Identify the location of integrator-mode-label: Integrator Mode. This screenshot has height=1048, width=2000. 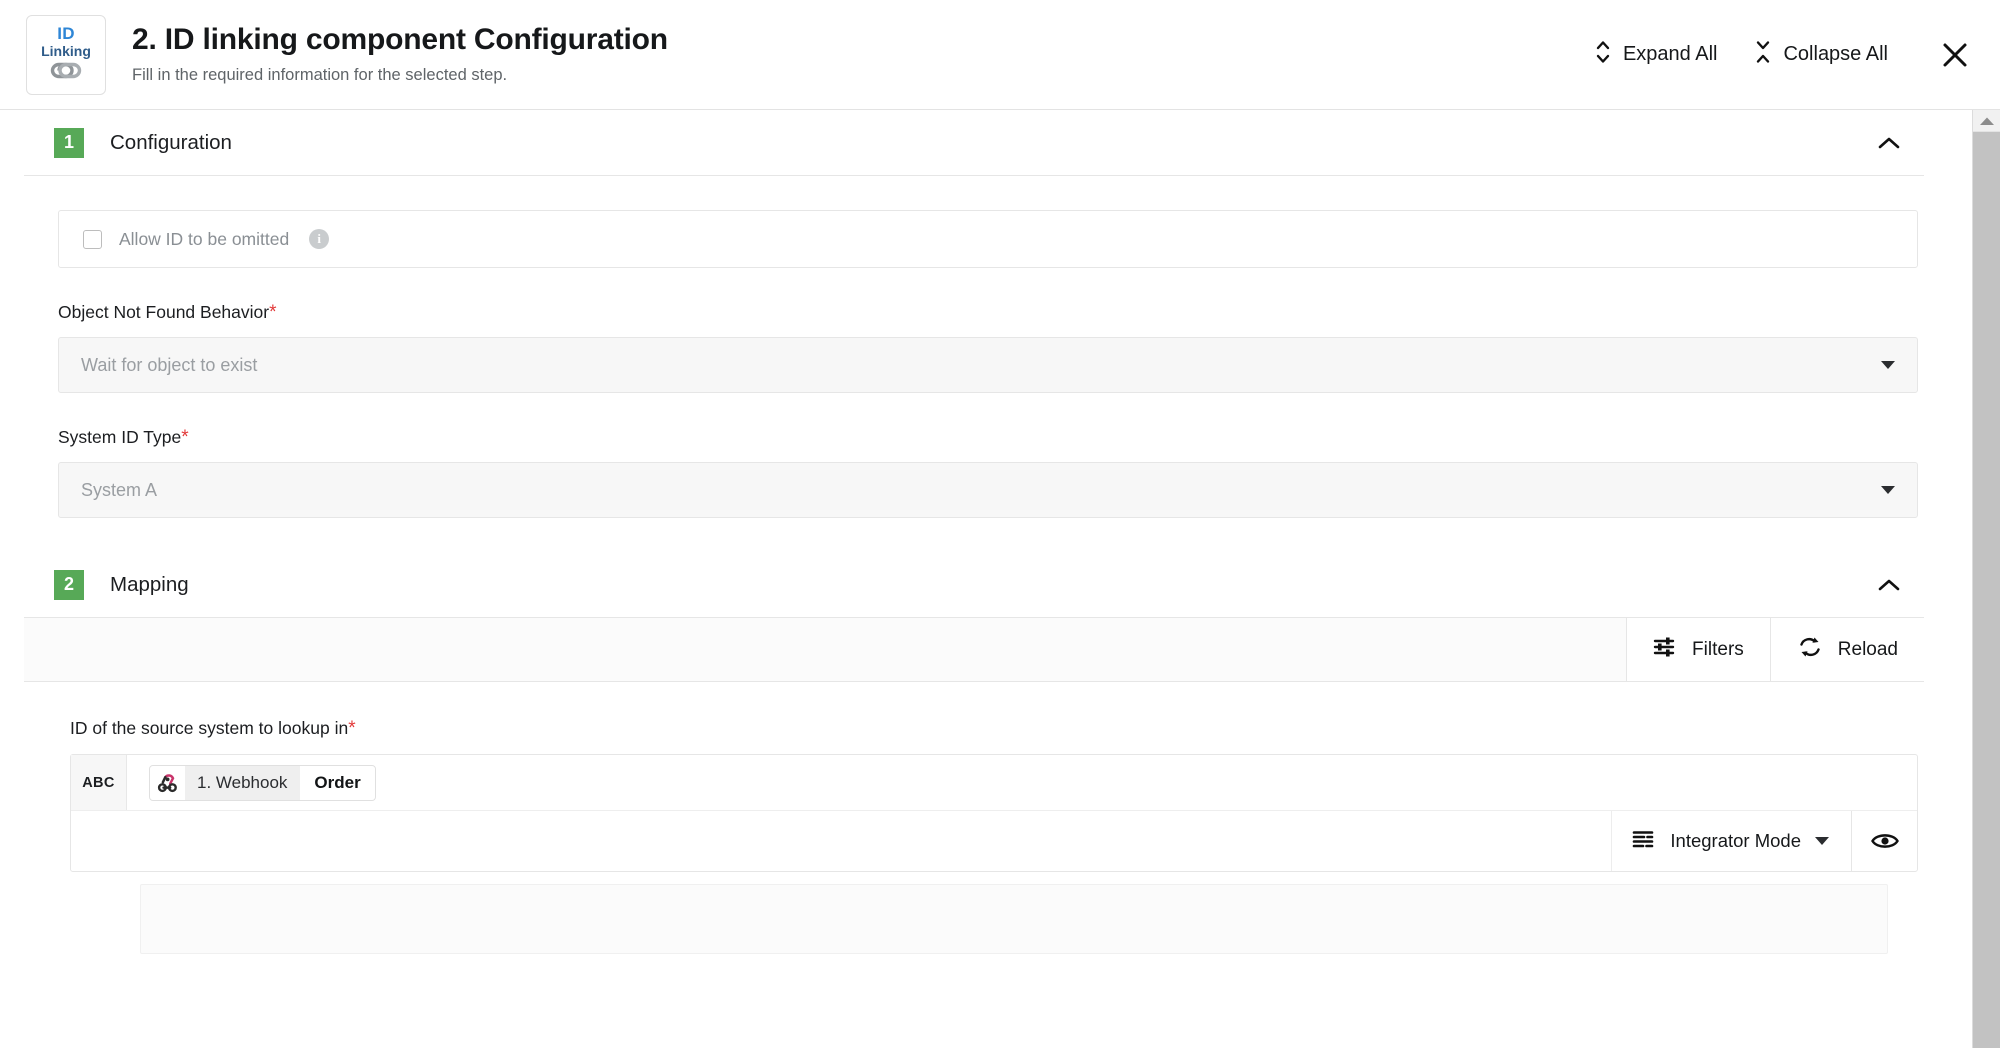
(1735, 840).